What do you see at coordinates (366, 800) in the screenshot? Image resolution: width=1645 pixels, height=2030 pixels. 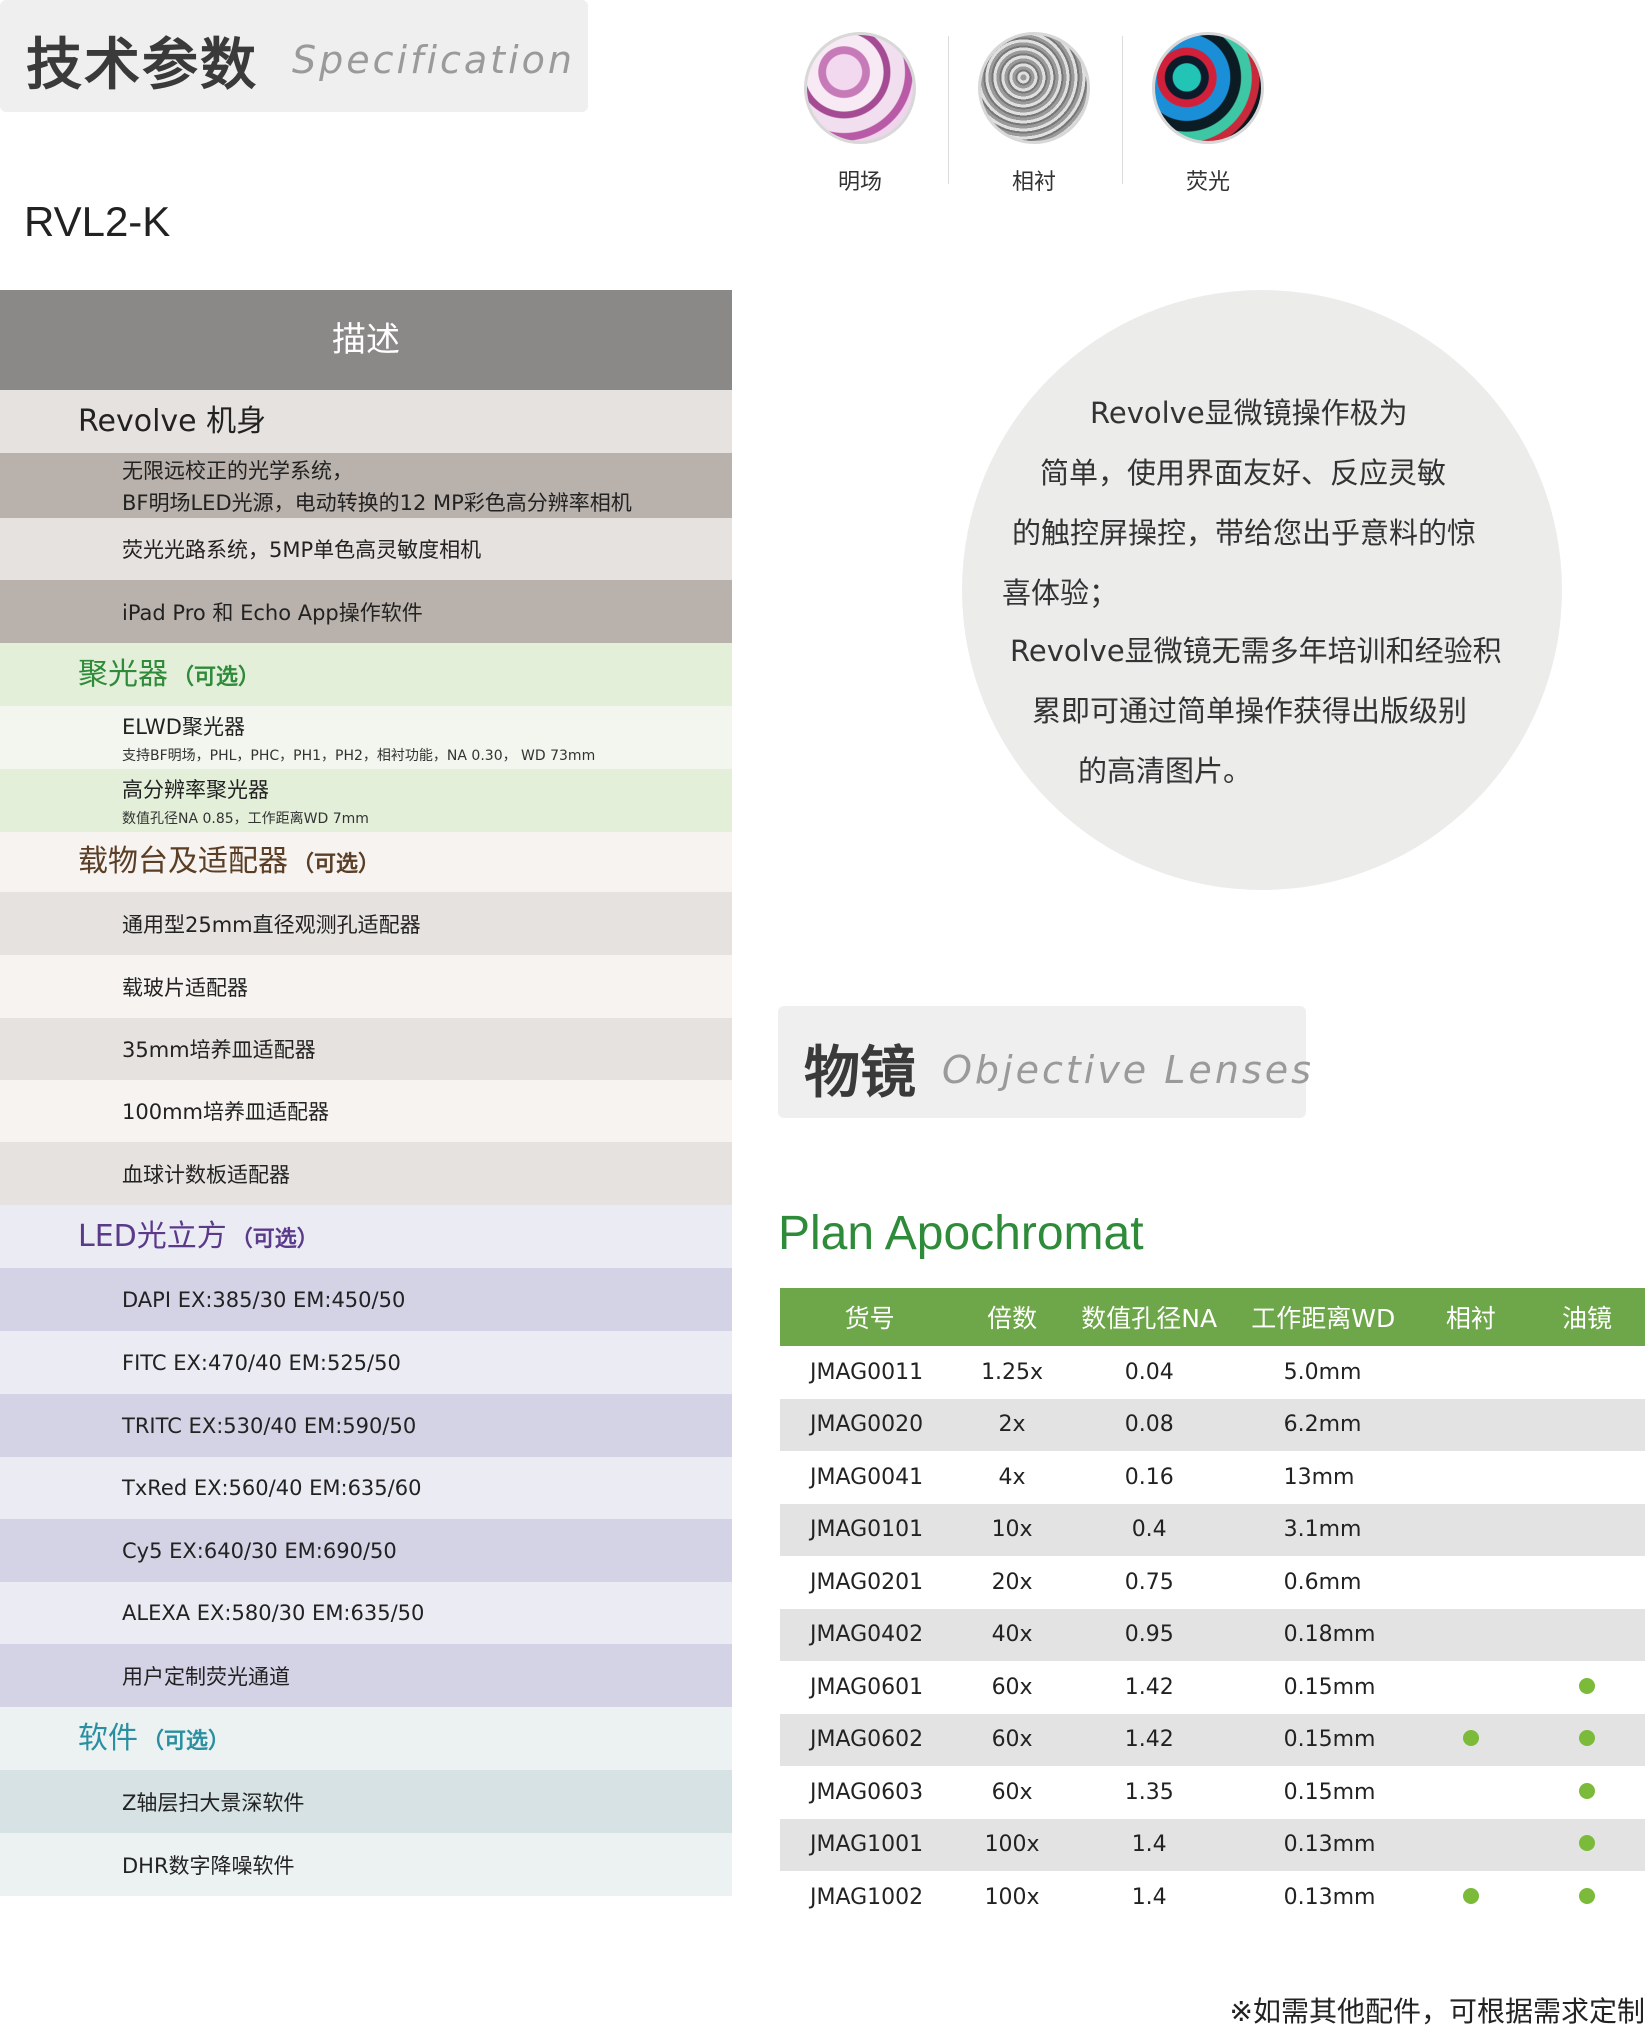 I see `table-row: 高分辨率聚光器 数值孔径NA 0.85，工作距离WD 7mm` at bounding box center [366, 800].